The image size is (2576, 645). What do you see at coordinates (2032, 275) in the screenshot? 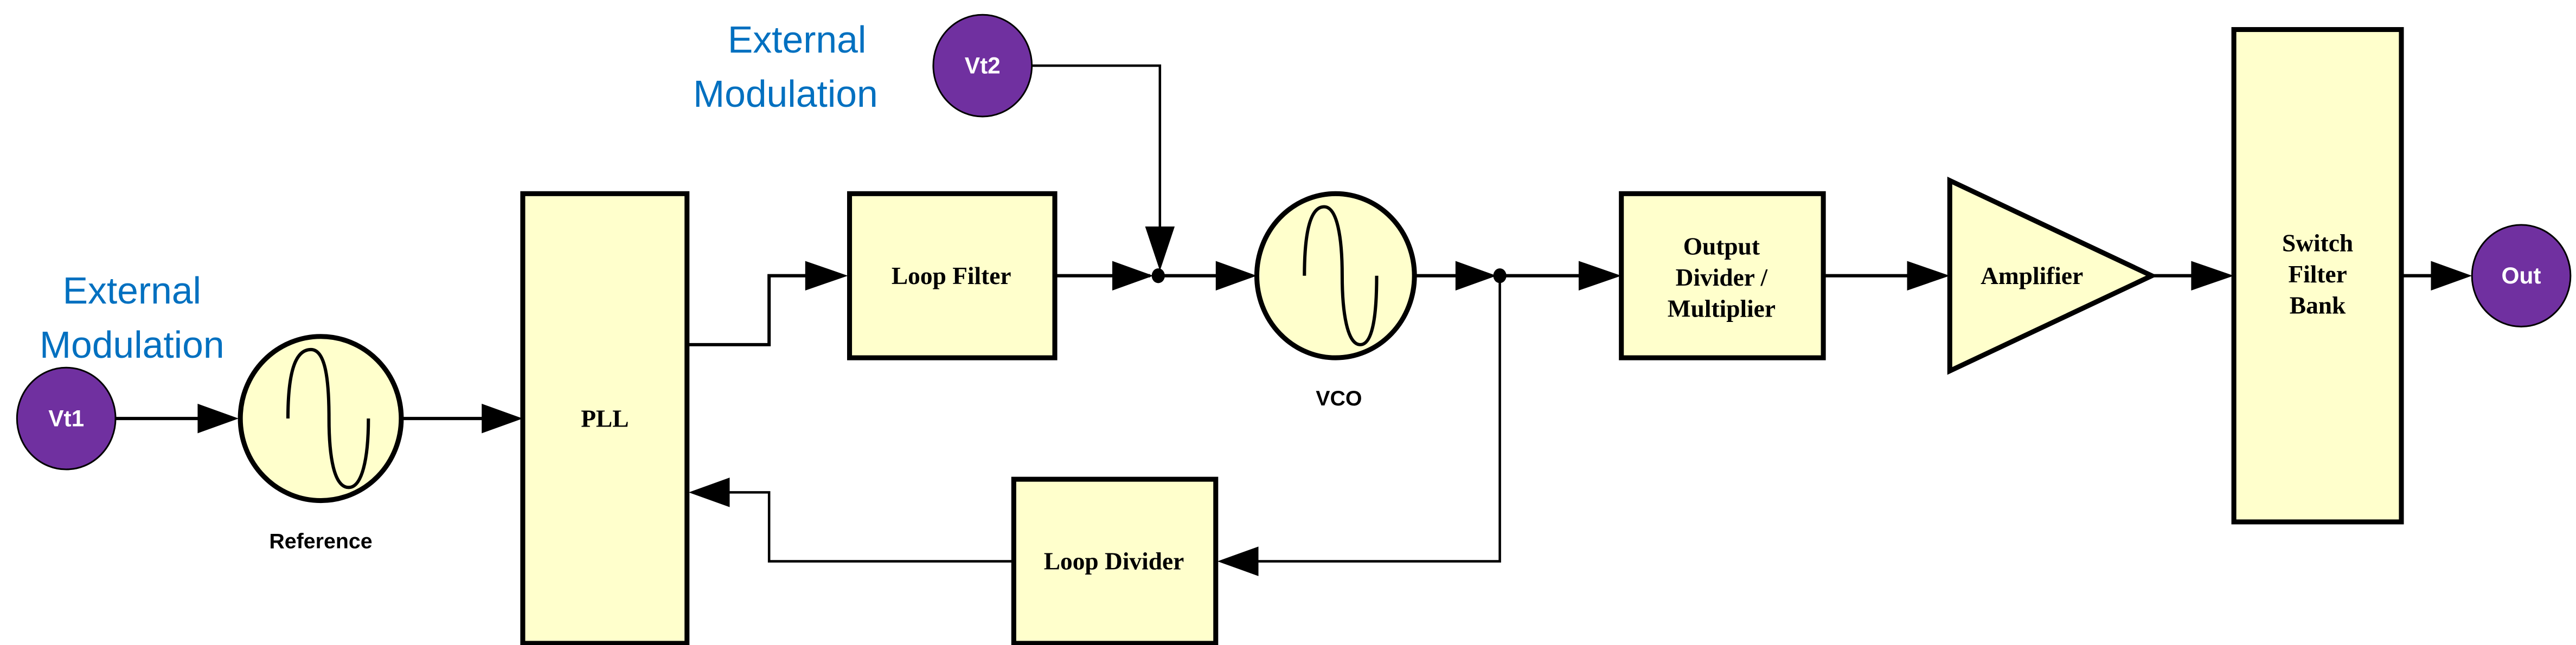
I see `amplifier-label: Amplifier` at bounding box center [2032, 275].